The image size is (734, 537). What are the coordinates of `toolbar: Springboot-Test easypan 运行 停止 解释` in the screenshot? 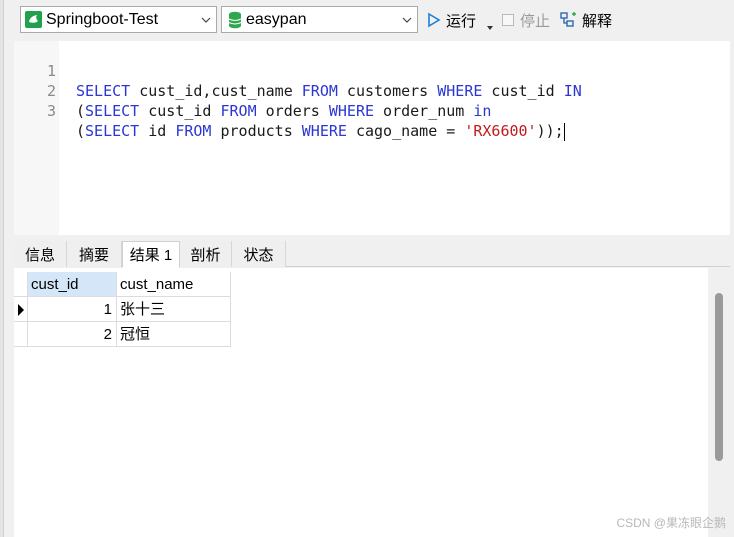 It's located at (372, 20).